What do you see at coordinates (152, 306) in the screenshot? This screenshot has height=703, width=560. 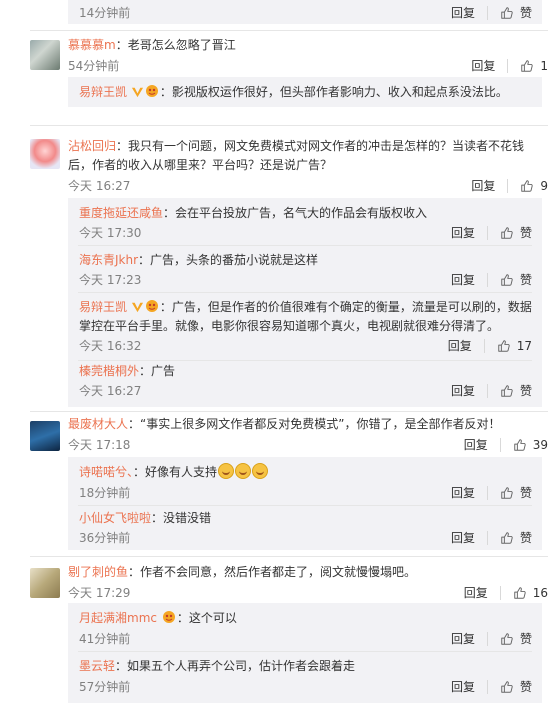 I see `member-badge-icon` at bounding box center [152, 306].